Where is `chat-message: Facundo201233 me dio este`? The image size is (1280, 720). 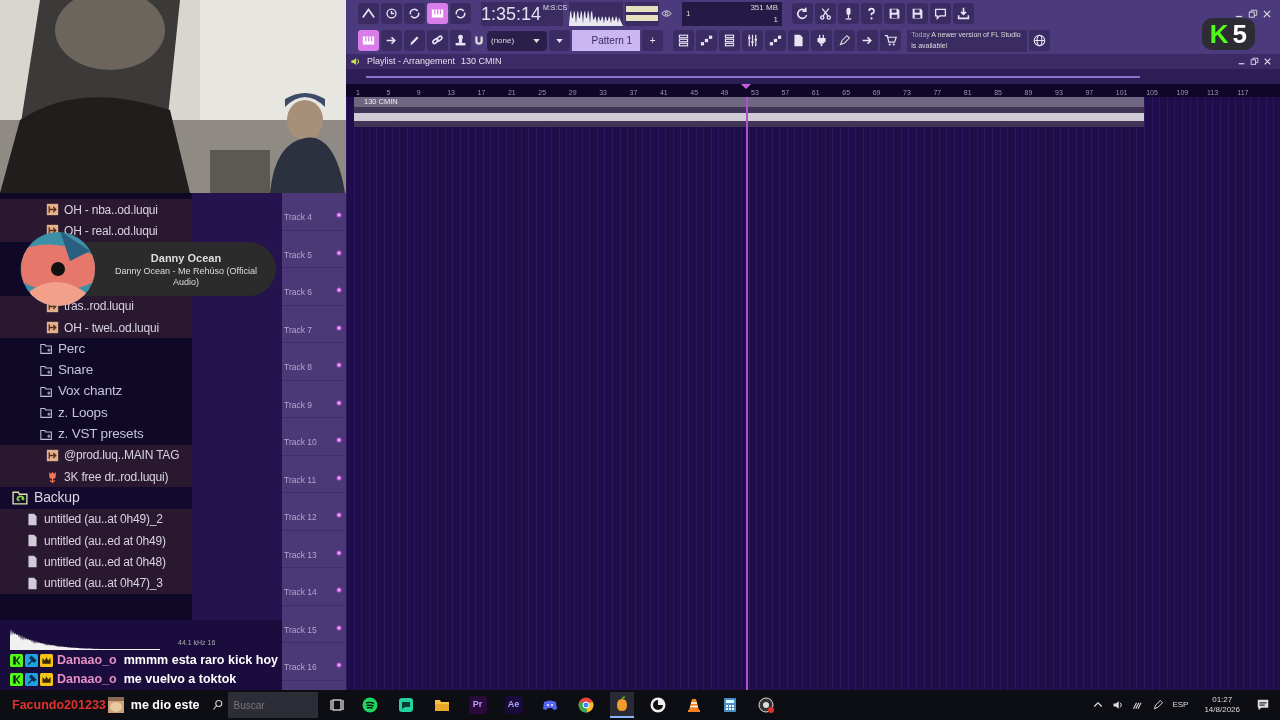 chat-message: Facundo201233 me dio este is located at coordinates (105, 705).